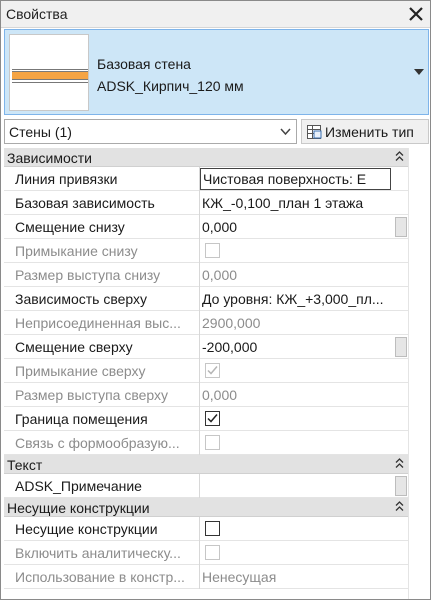  Describe the element at coordinates (80, 371) in the screenshot. I see `property-name: Примыкание сверху` at that location.